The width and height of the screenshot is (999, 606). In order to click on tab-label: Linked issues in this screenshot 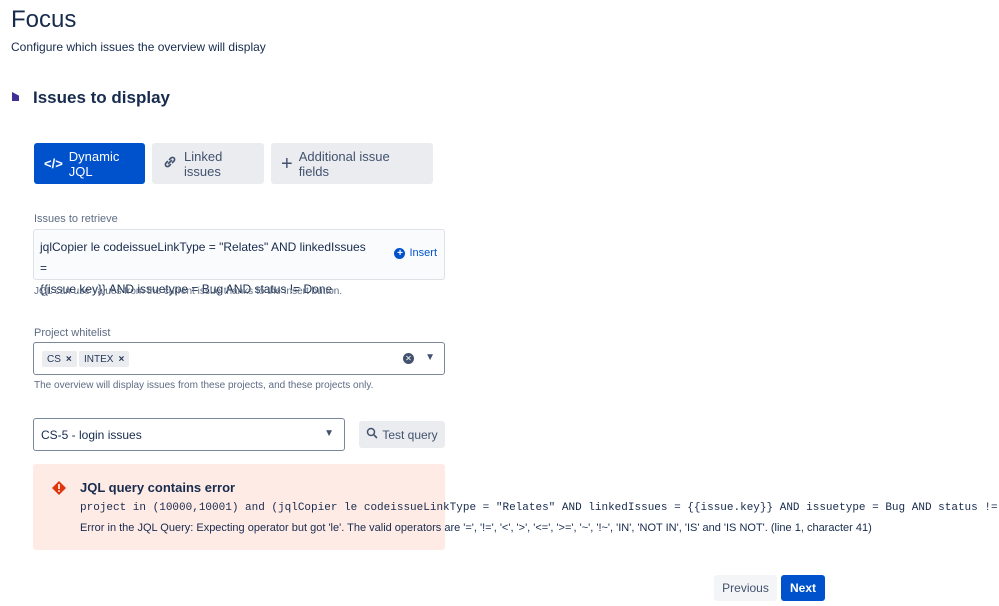, I will do `click(203, 163)`.